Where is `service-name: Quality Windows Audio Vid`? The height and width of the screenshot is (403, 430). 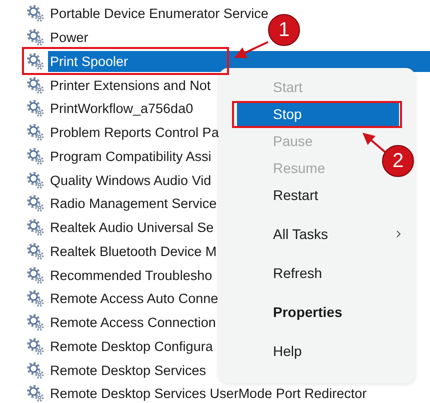 service-name: Quality Windows Audio Vid is located at coordinates (131, 180).